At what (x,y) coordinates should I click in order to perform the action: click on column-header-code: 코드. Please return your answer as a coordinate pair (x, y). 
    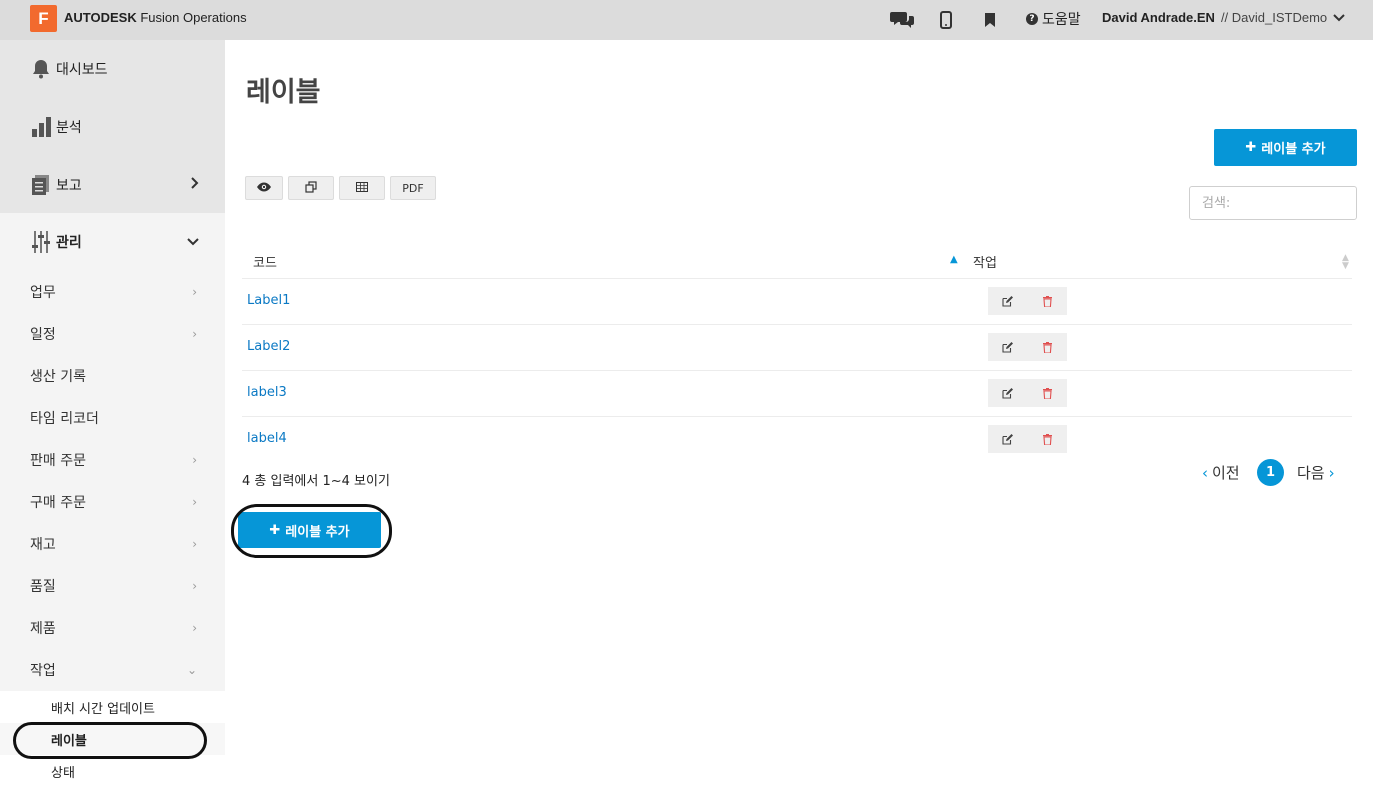
    Looking at the image, I should click on (265, 261).